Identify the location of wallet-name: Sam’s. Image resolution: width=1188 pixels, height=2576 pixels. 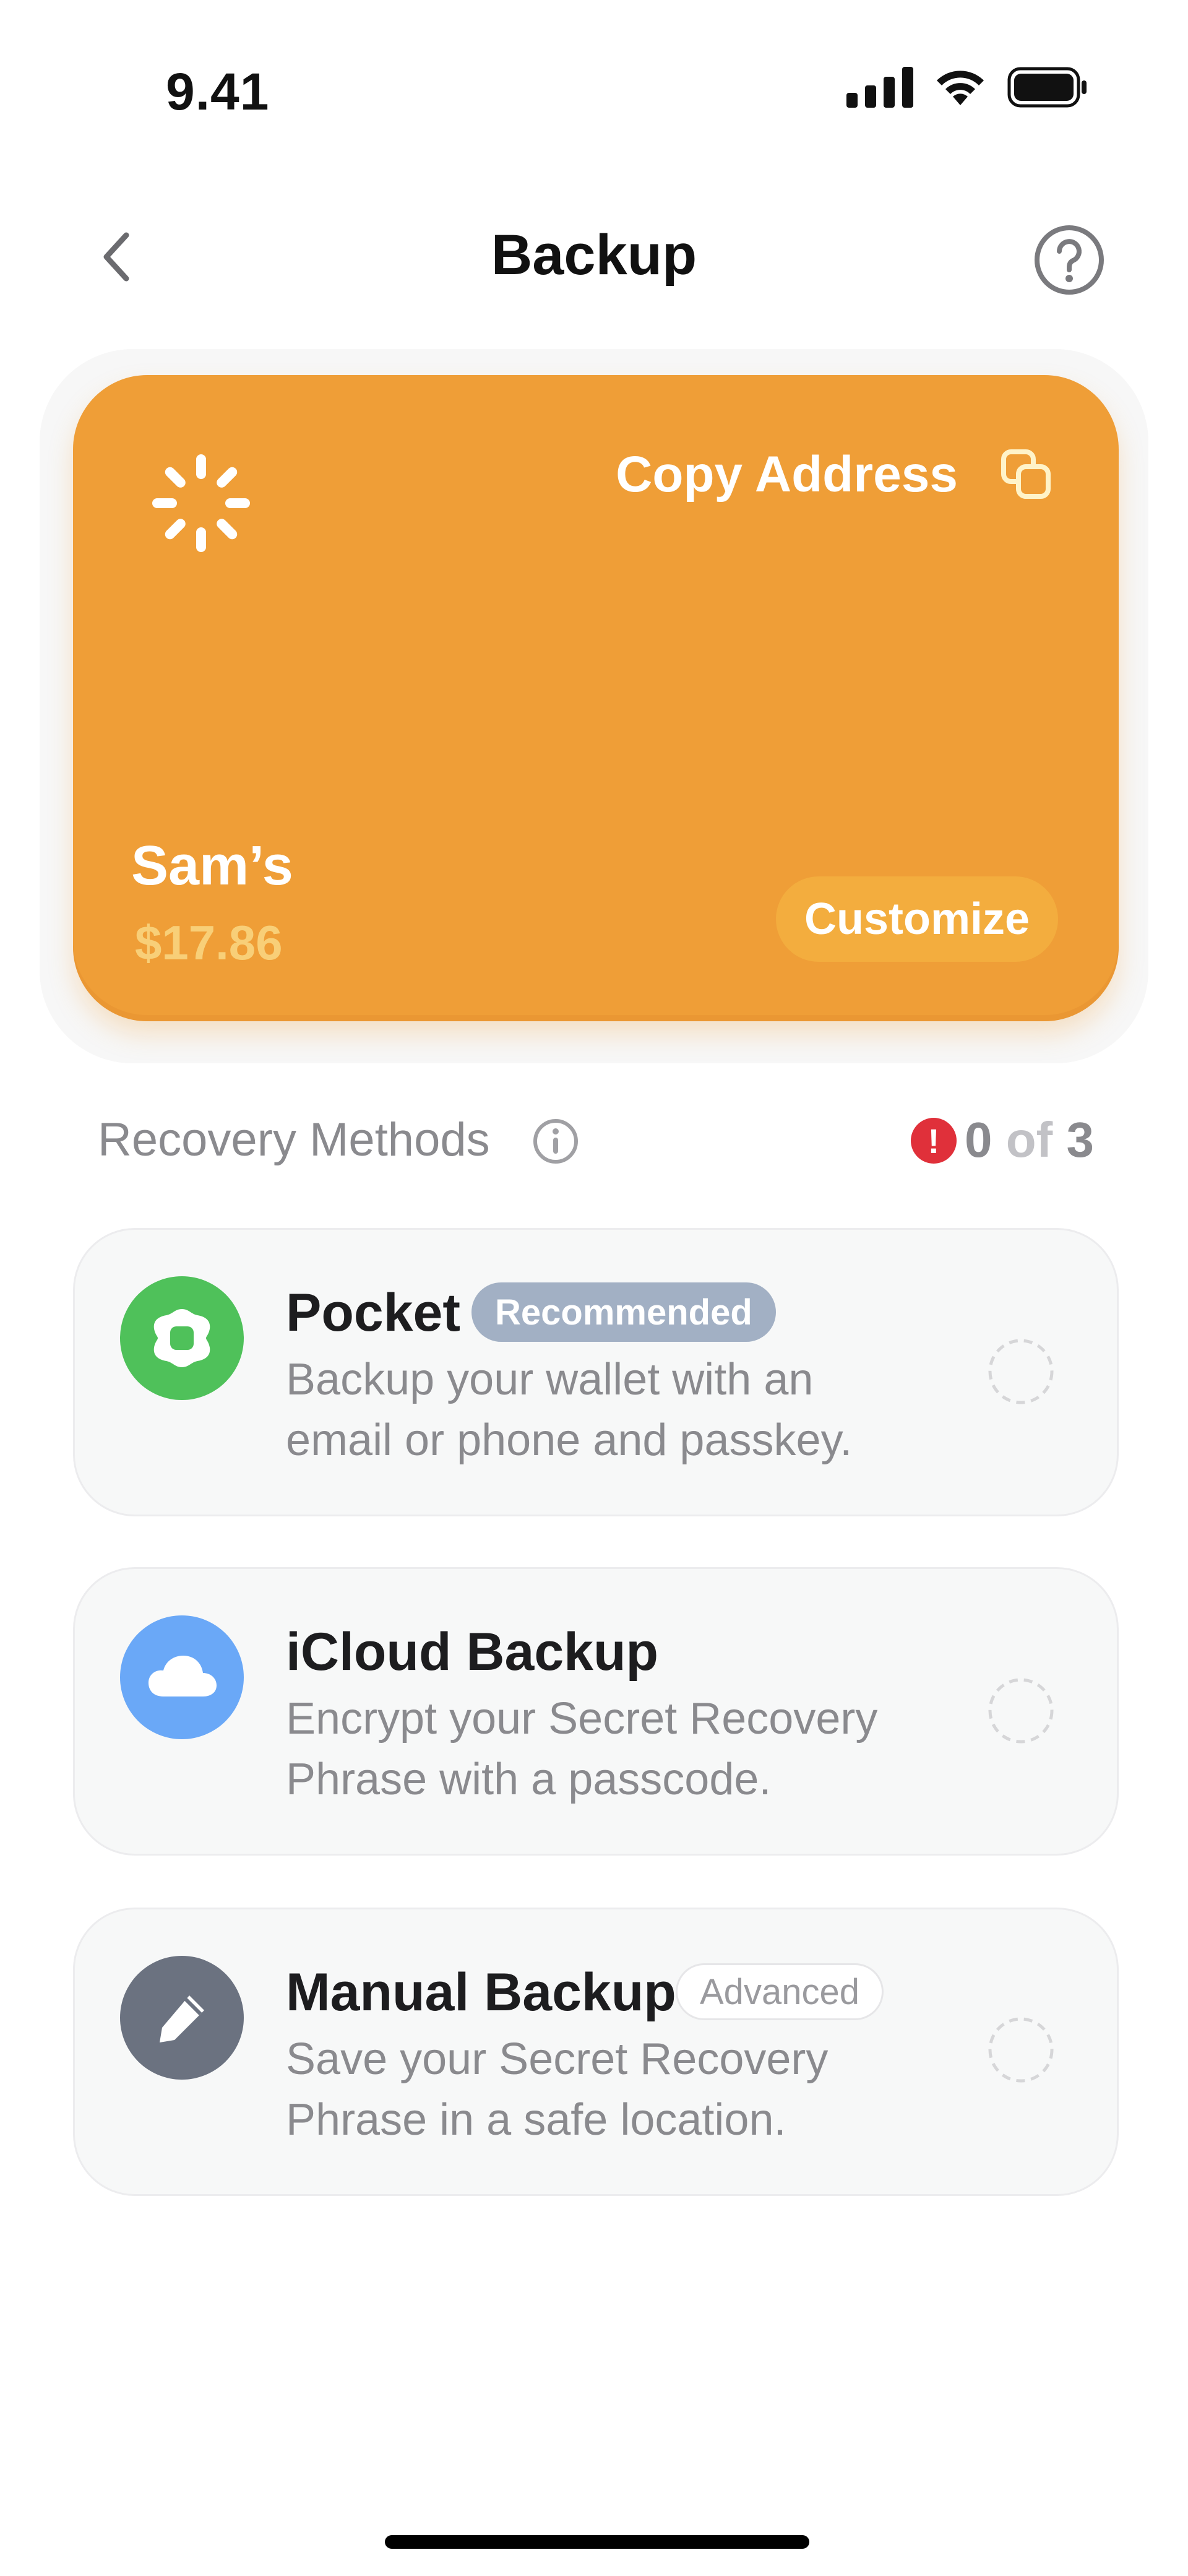
(212, 866).